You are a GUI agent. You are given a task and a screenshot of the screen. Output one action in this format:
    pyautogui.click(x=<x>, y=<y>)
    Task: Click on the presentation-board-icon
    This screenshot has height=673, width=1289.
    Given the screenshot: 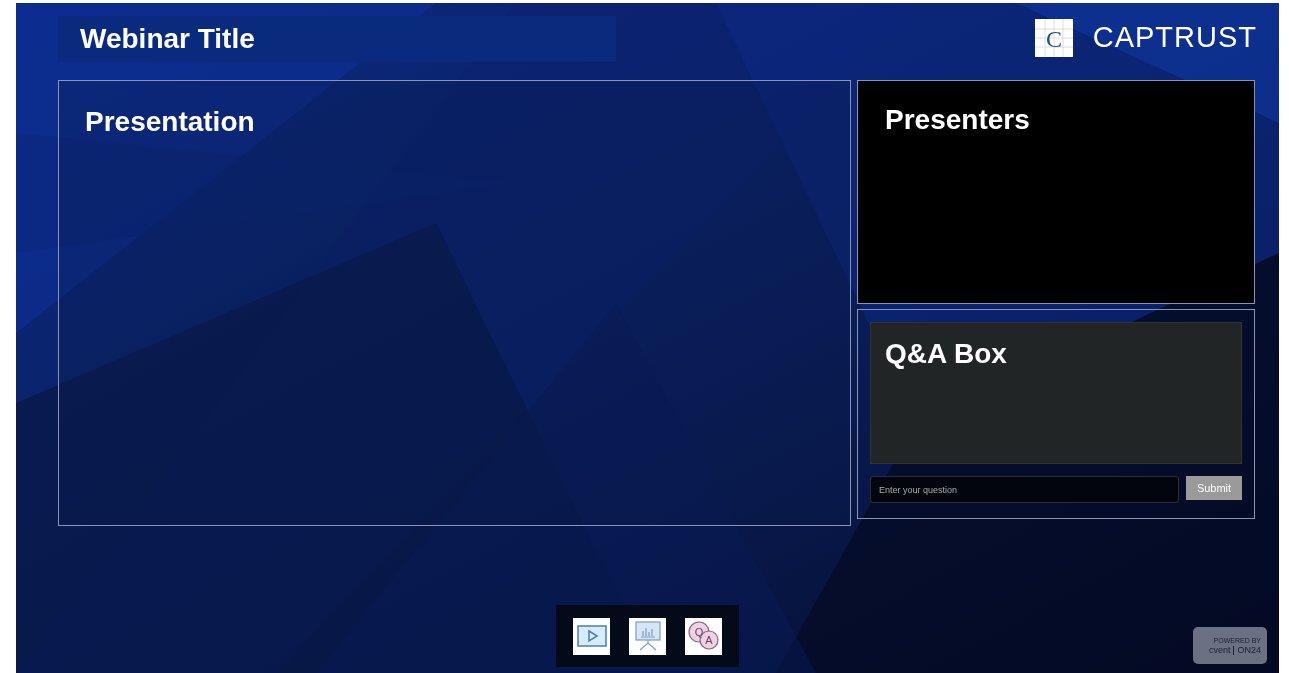 What is the action you would take?
    pyautogui.click(x=647, y=636)
    